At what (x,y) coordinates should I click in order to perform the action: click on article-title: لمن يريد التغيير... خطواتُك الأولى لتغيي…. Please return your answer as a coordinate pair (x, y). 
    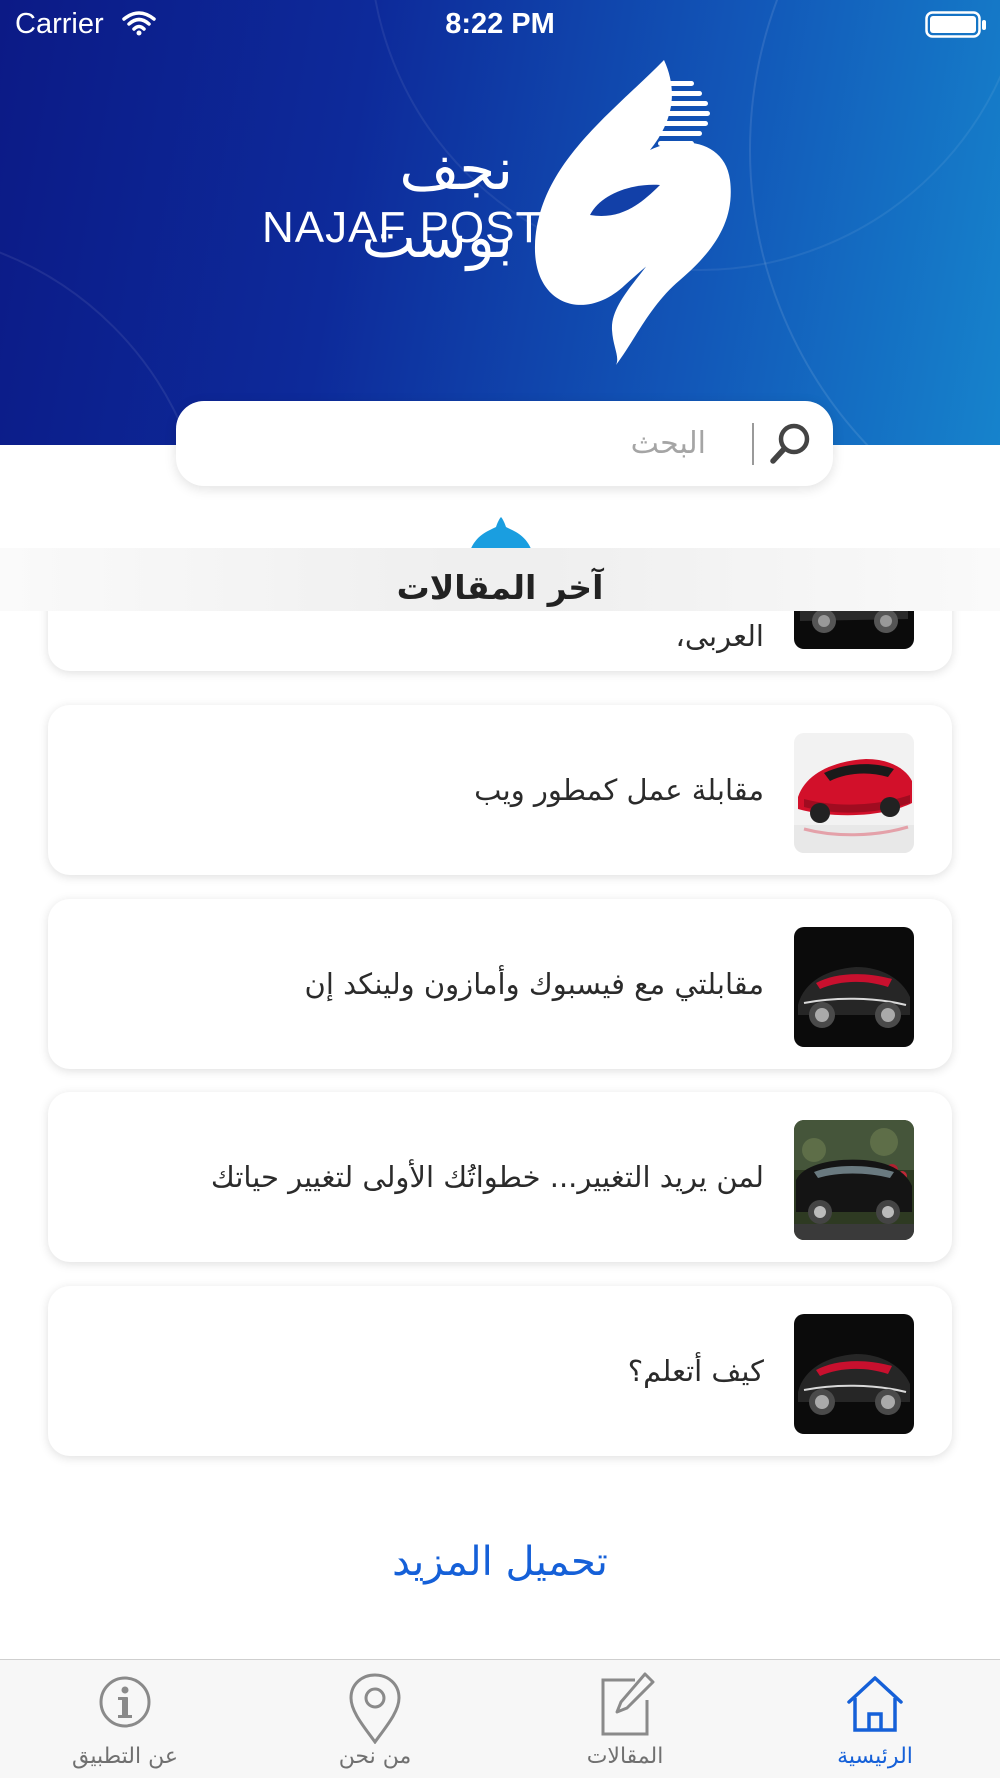
    Looking at the image, I should click on (487, 1177).